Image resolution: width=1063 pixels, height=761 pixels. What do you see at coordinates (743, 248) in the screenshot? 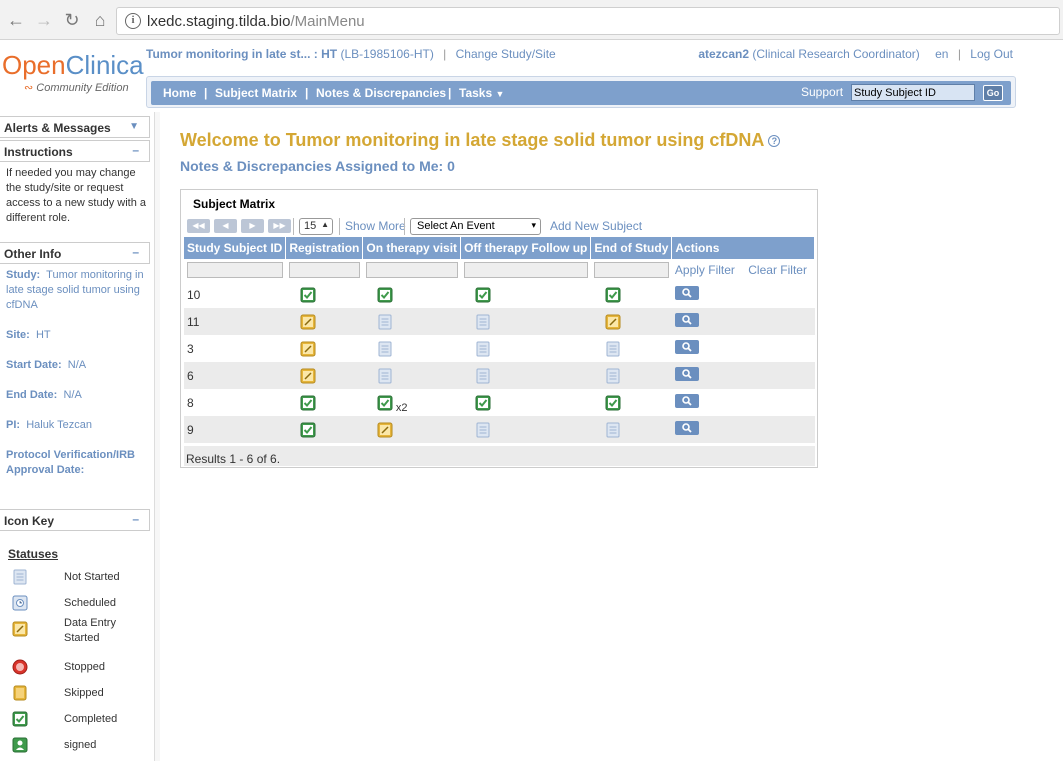
I see `column-header: Actions` at bounding box center [743, 248].